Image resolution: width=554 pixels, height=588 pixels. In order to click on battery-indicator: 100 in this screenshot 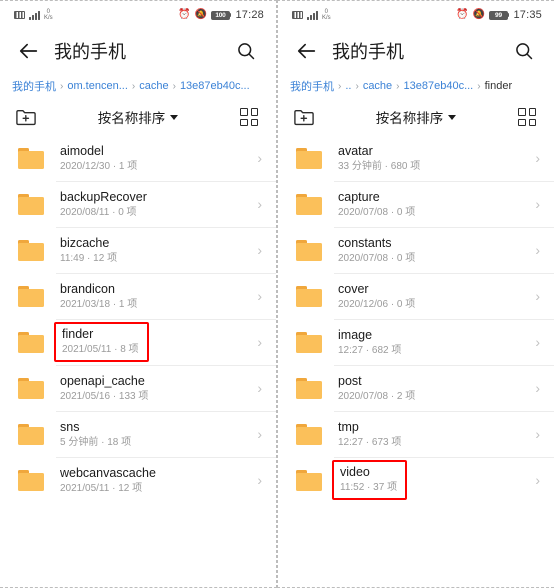, I will do `click(221, 15)`.